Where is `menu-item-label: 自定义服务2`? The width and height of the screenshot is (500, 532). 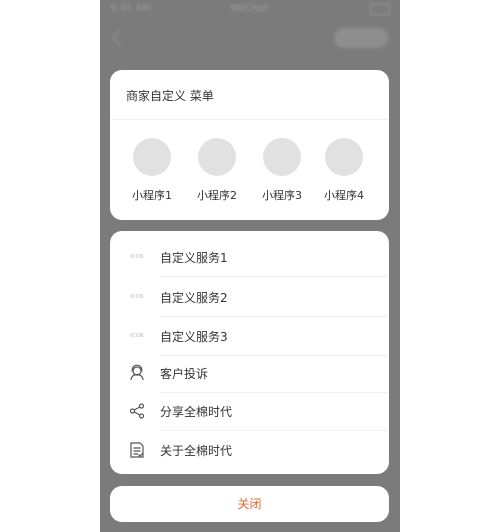
menu-item-label: 自定义服务2 is located at coordinates (194, 298).